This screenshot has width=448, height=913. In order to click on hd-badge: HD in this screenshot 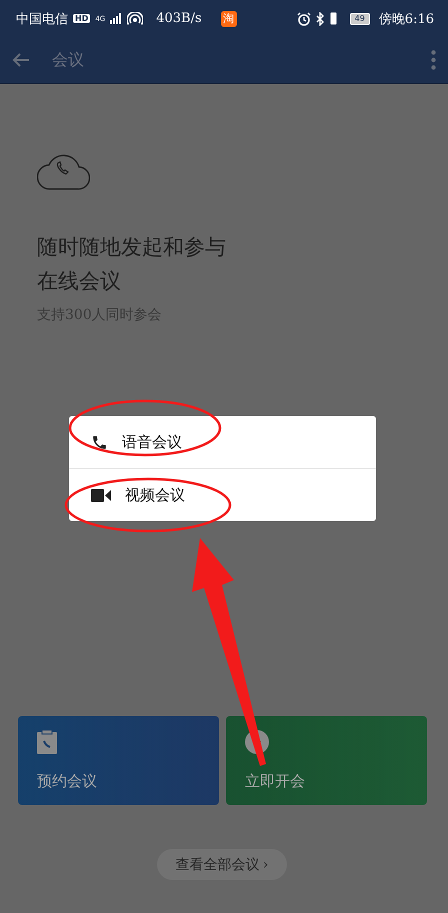, I will do `click(81, 18)`.